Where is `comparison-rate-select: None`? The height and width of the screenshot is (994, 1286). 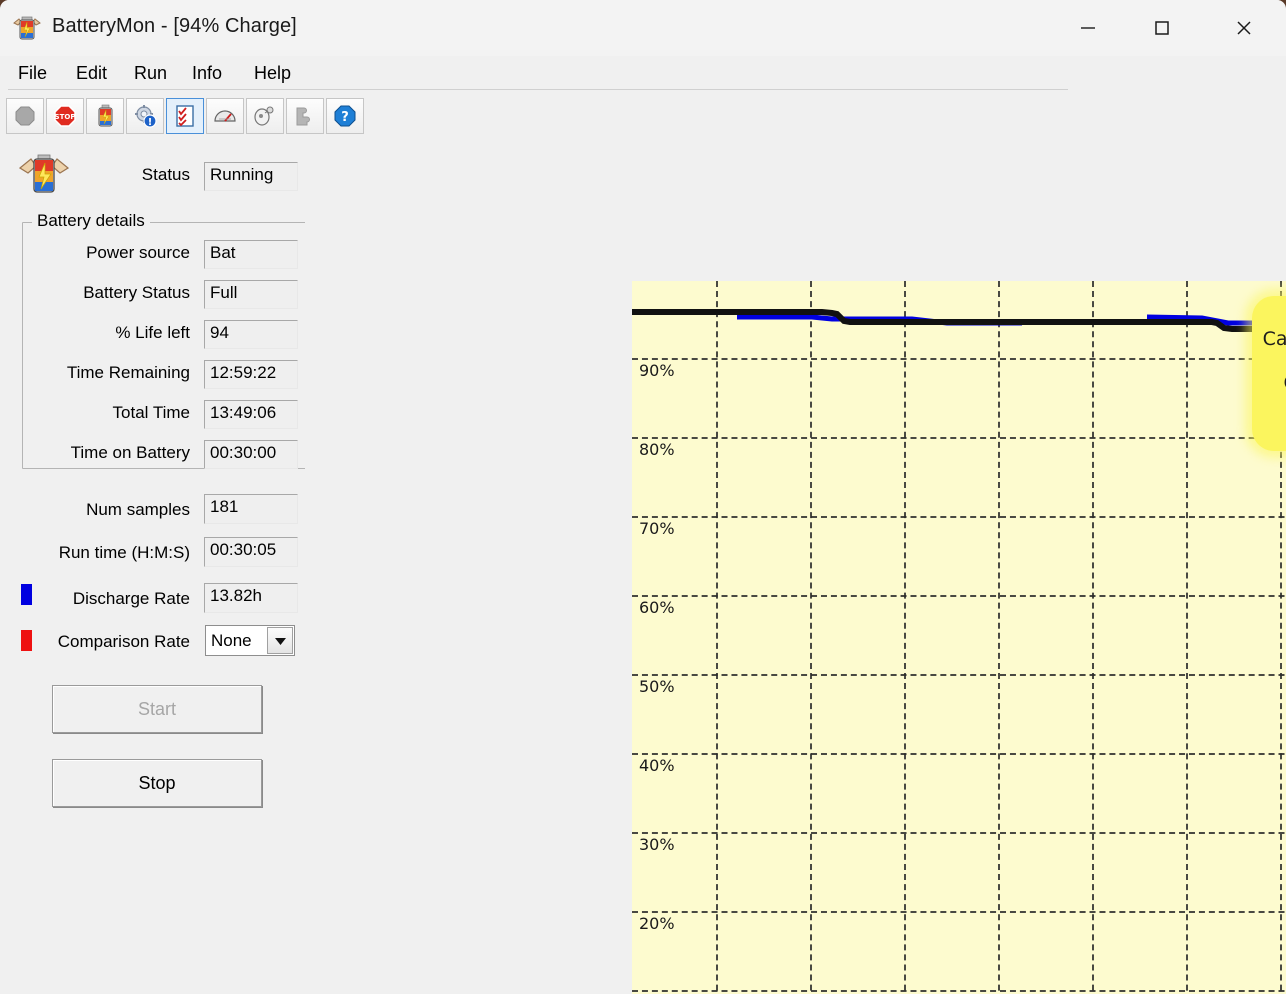
comparison-rate-select: None is located at coordinates (250, 640).